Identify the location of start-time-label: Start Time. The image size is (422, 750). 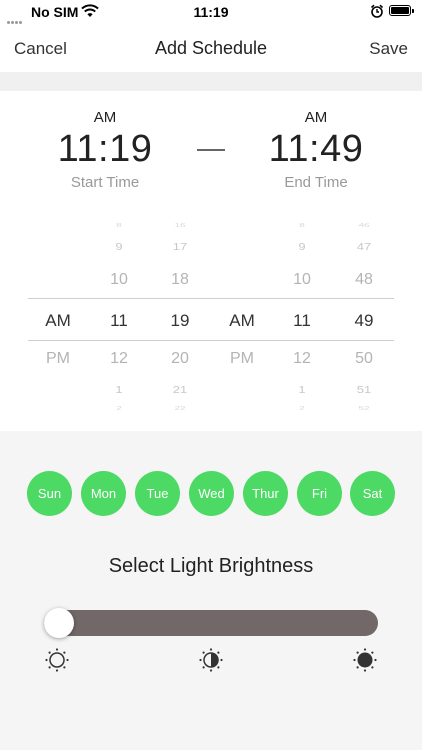
(105, 182).